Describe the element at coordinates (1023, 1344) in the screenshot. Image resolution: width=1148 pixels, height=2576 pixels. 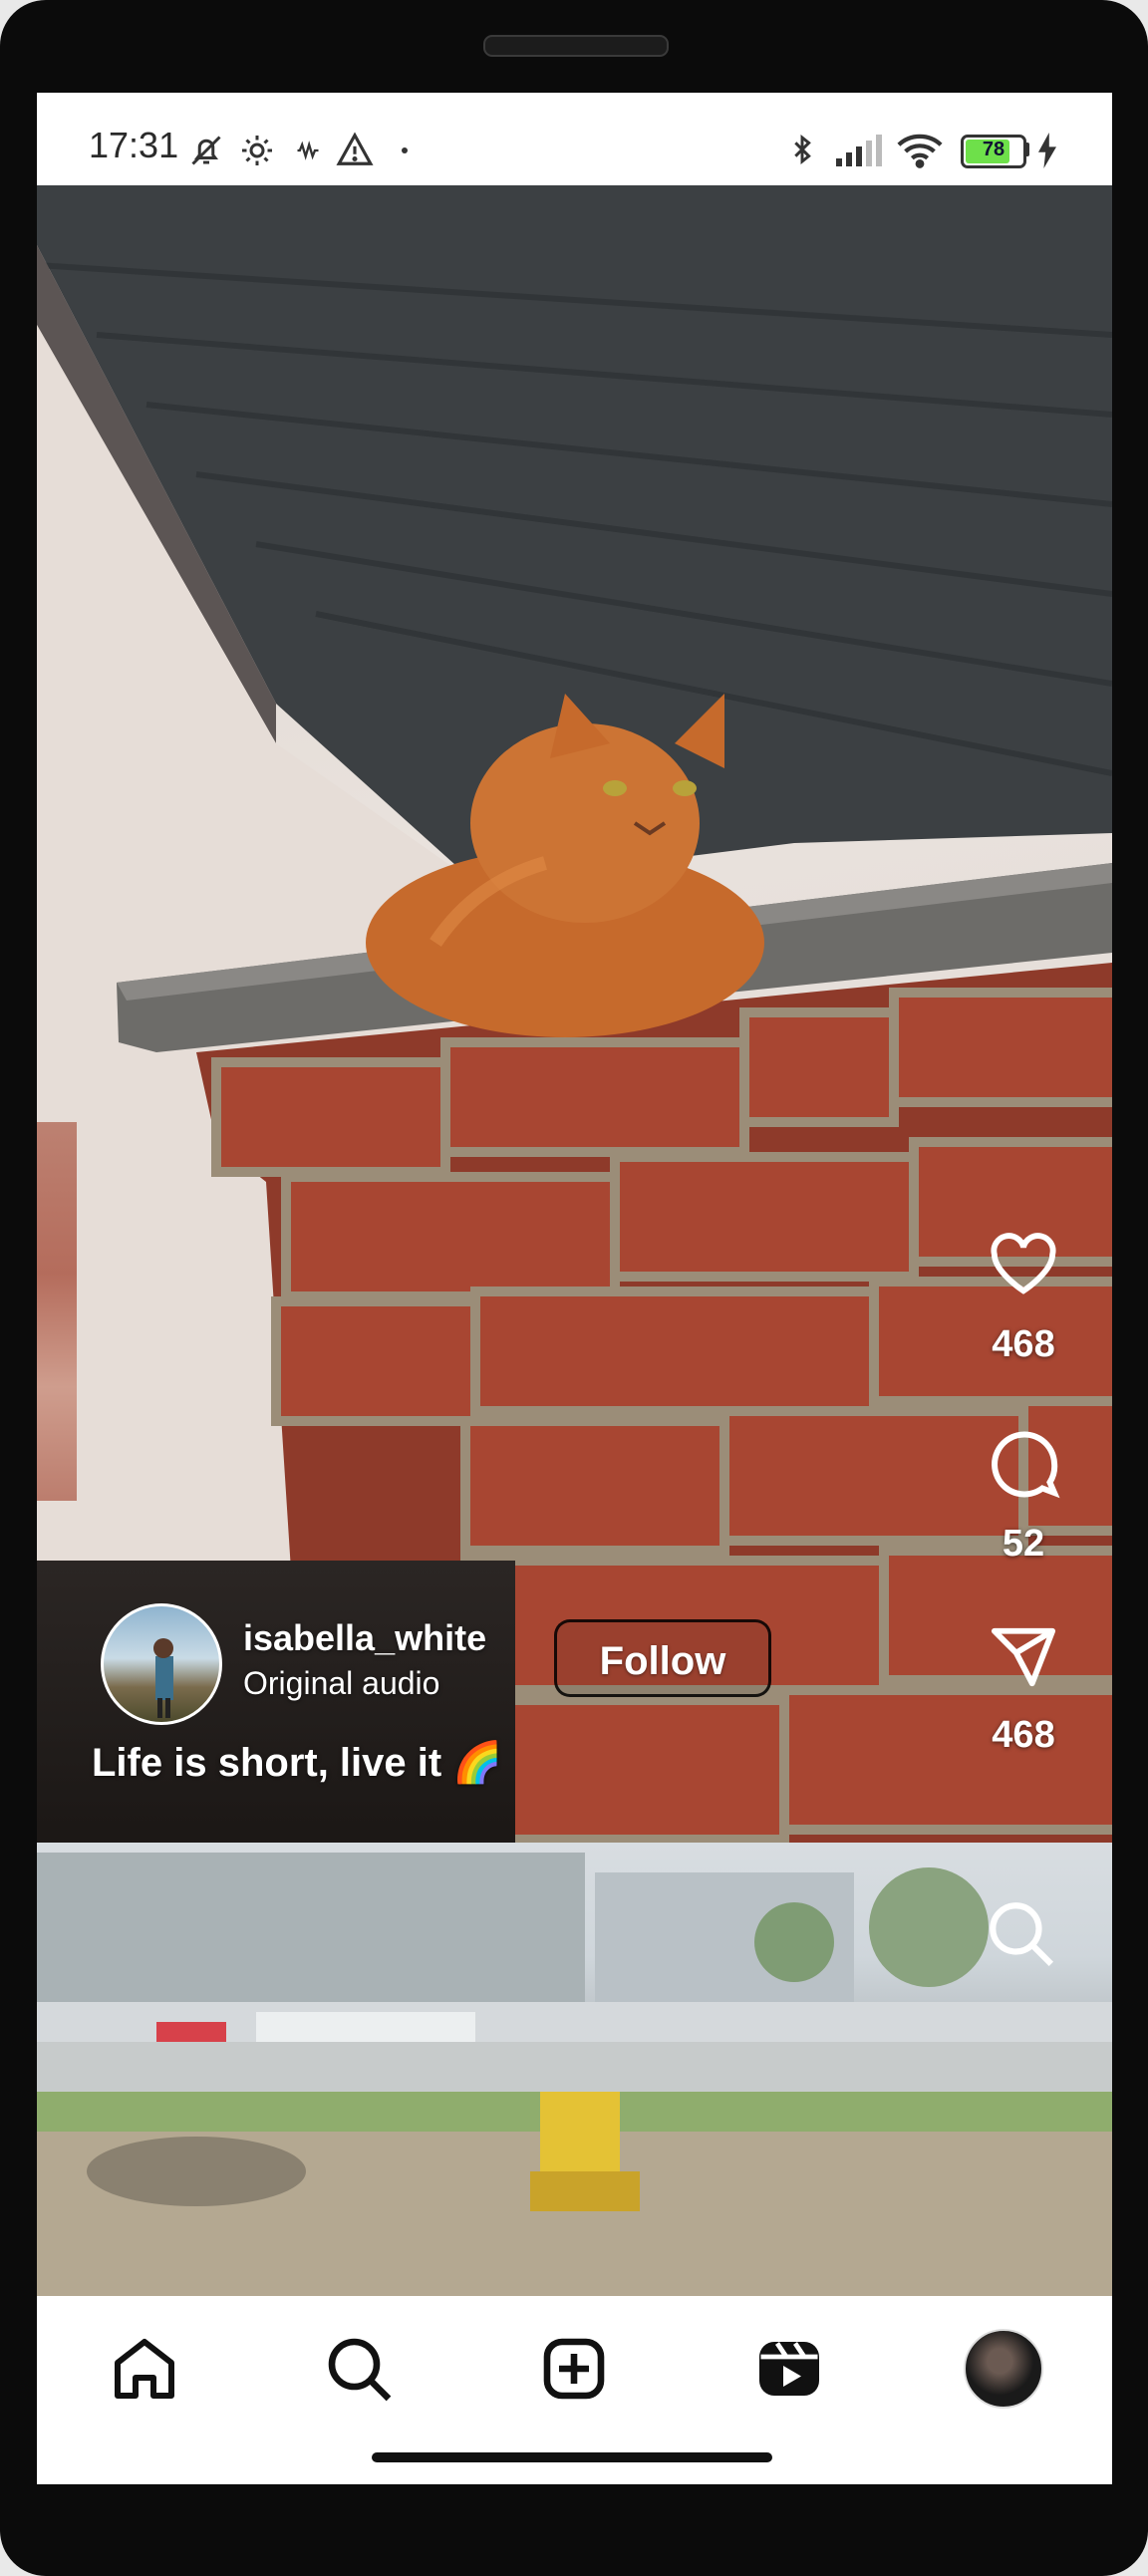
I see `like-count: 468` at that location.